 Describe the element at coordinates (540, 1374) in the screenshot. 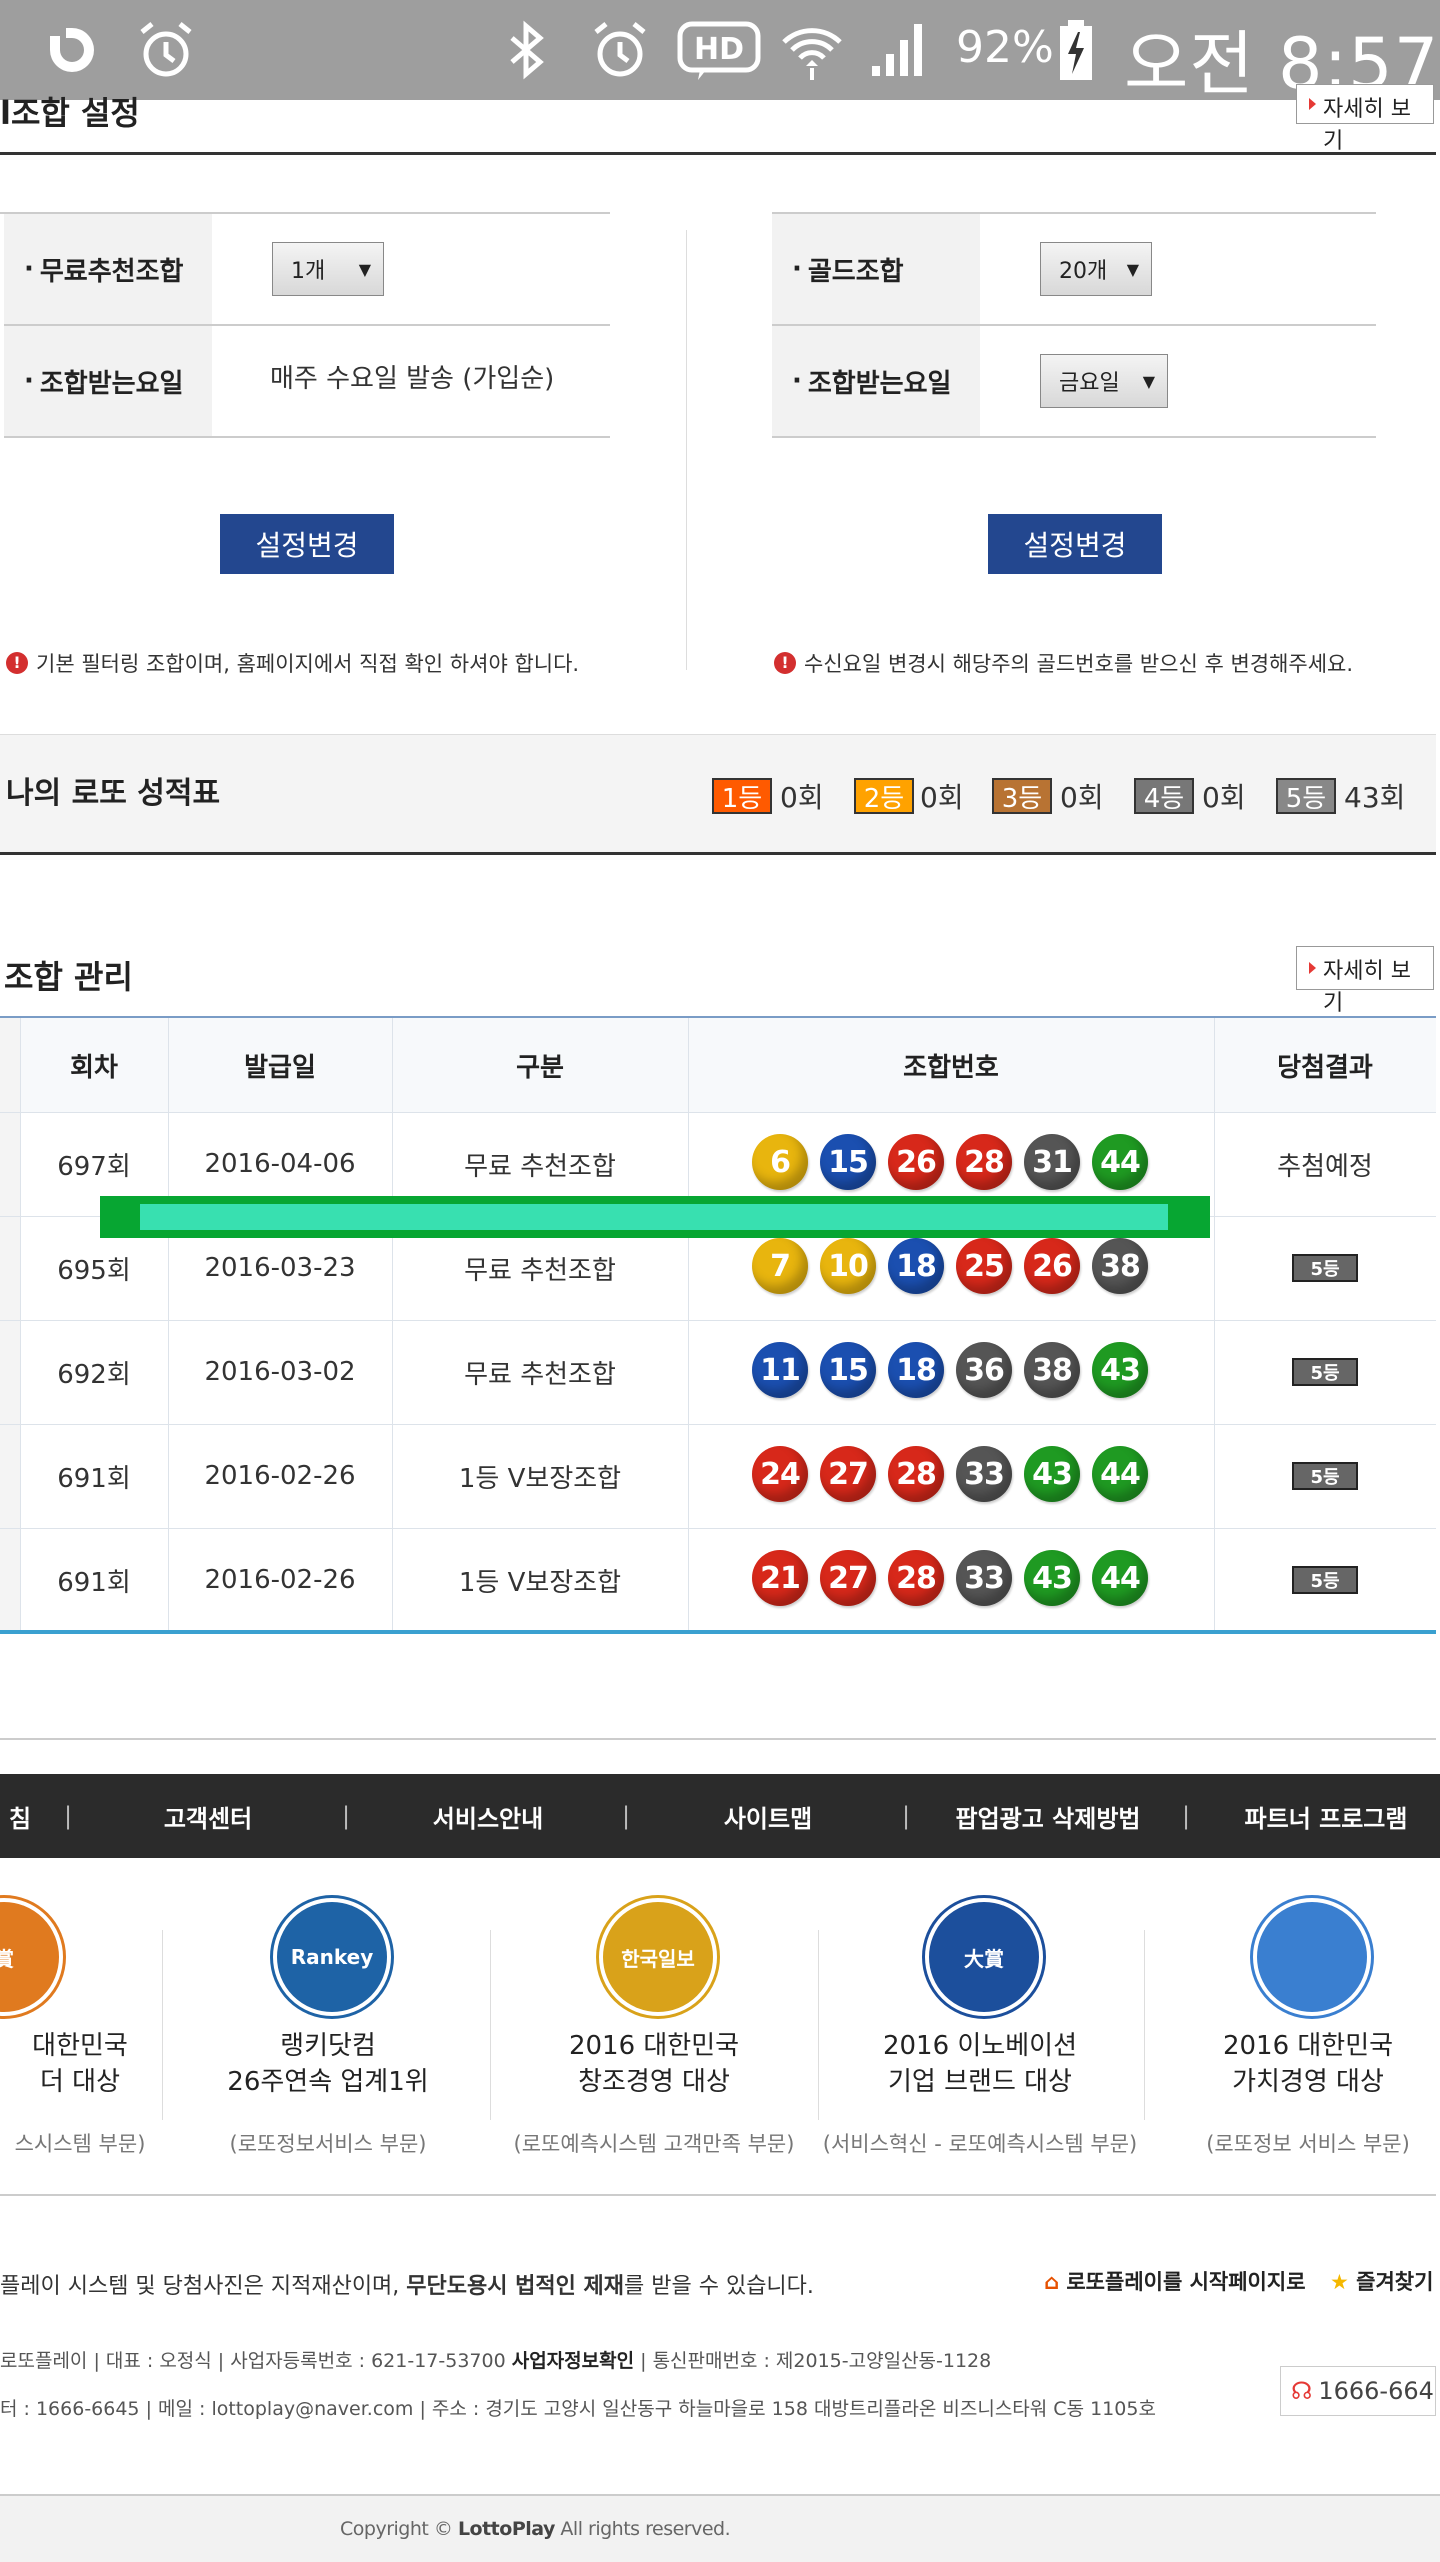

I see `row-type: 무료 추천조합` at that location.